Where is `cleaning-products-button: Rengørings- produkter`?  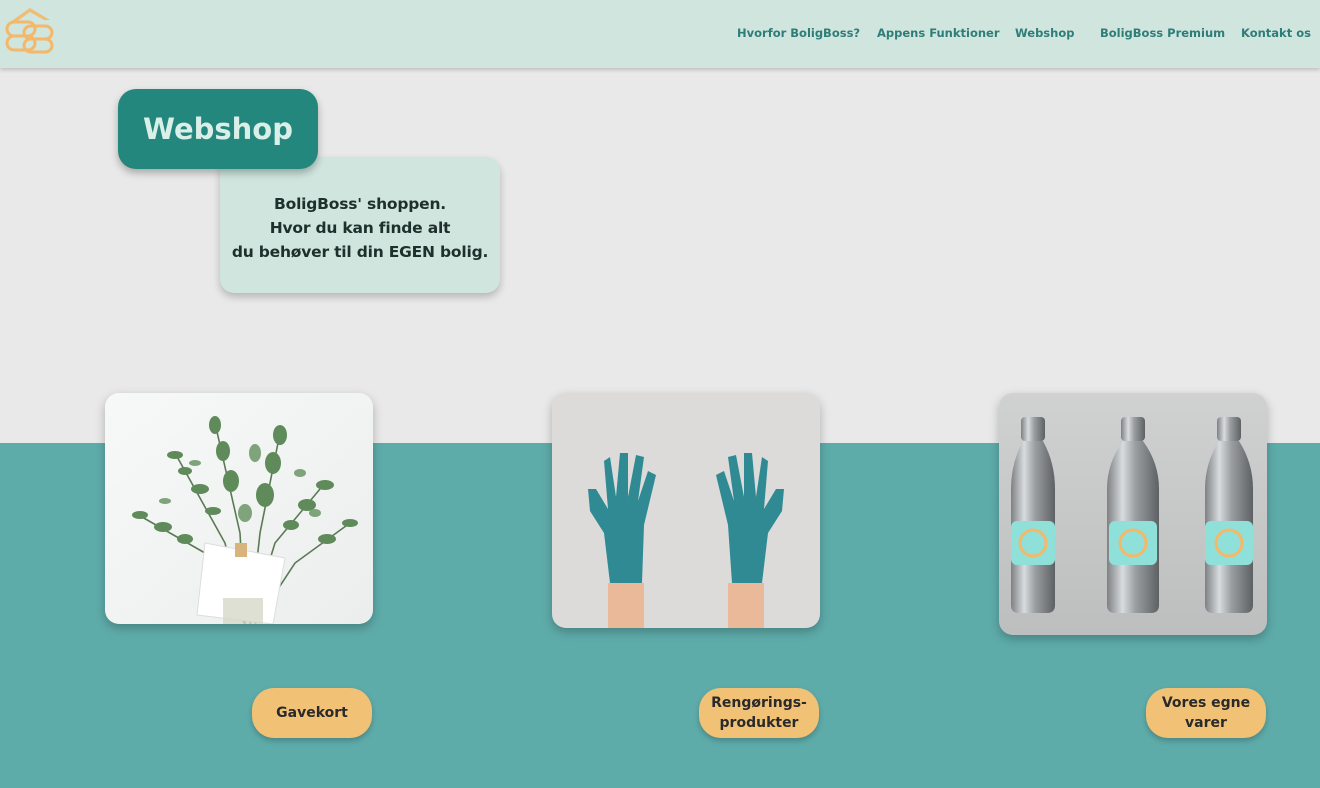 cleaning-products-button: Rengørings- produkter is located at coordinates (759, 713).